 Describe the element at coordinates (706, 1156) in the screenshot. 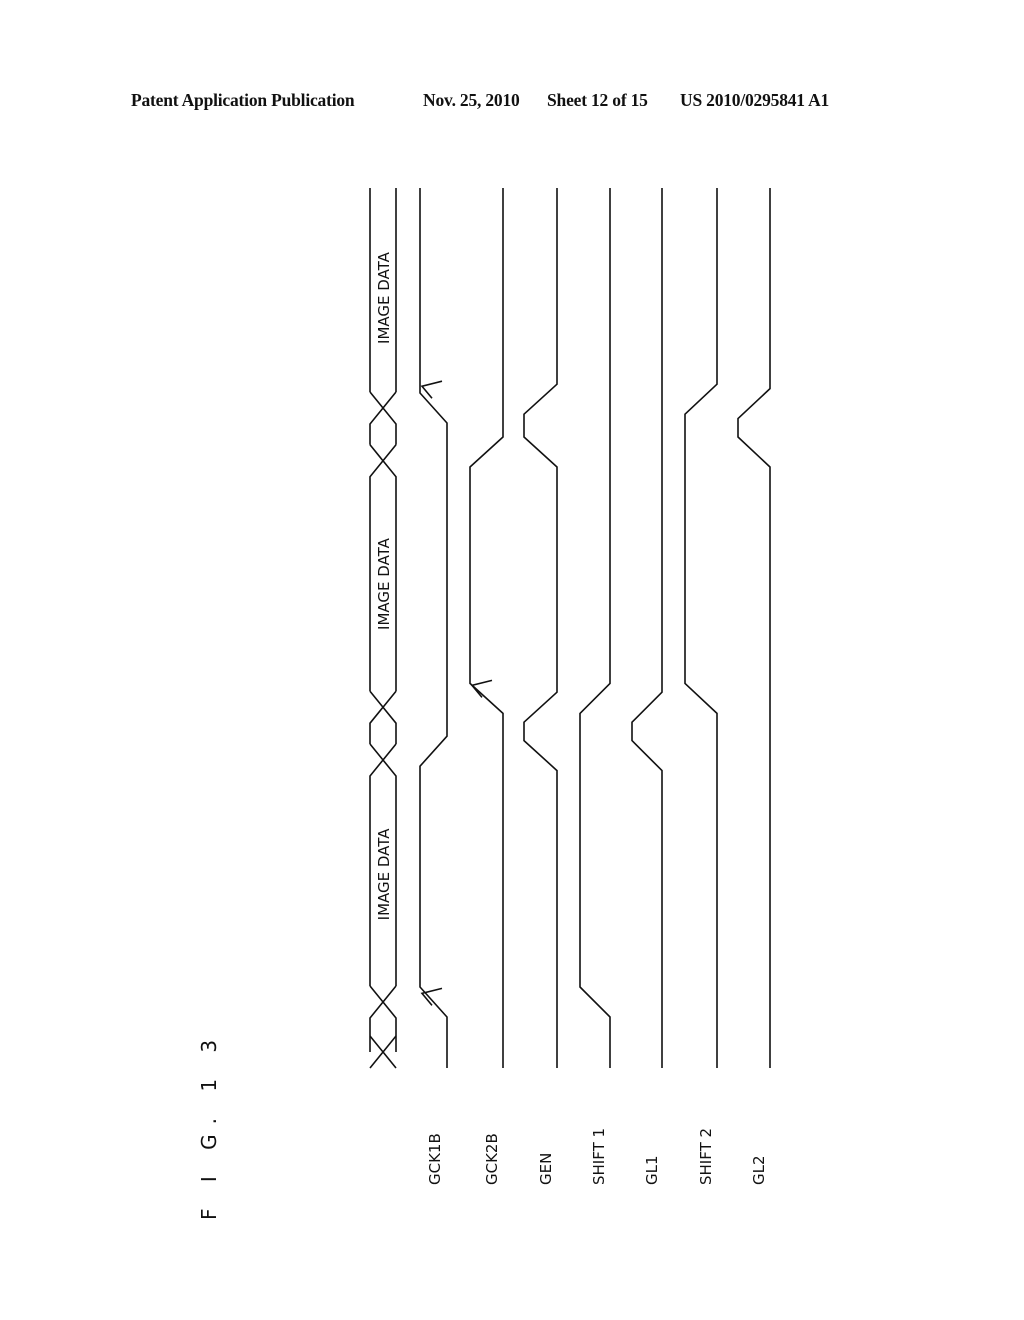

I see `signal-label: SHIFT 2` at that location.